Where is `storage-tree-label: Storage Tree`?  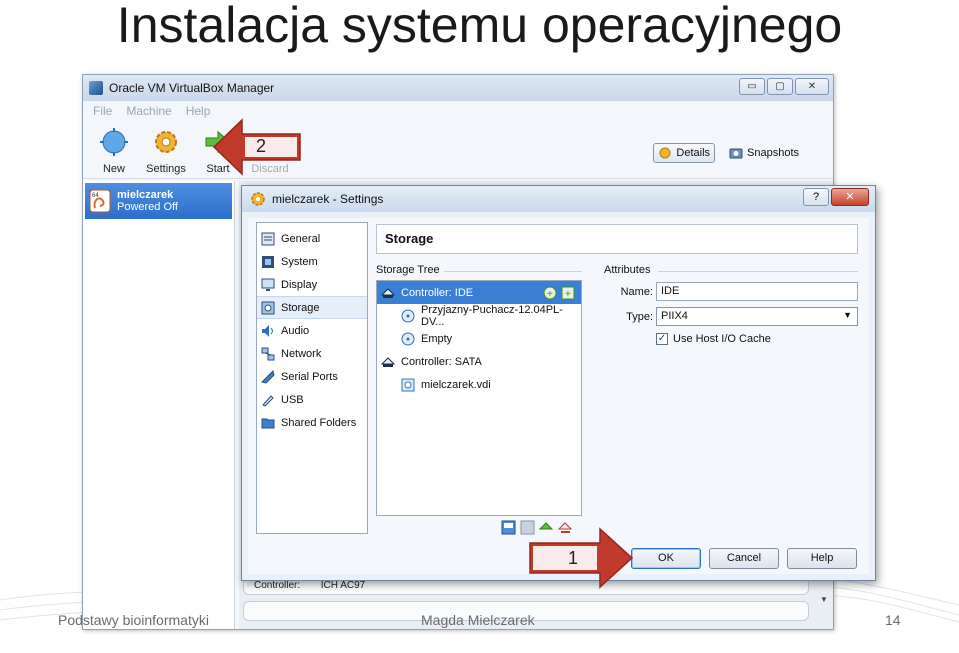 storage-tree-label: Storage Tree is located at coordinates (408, 270).